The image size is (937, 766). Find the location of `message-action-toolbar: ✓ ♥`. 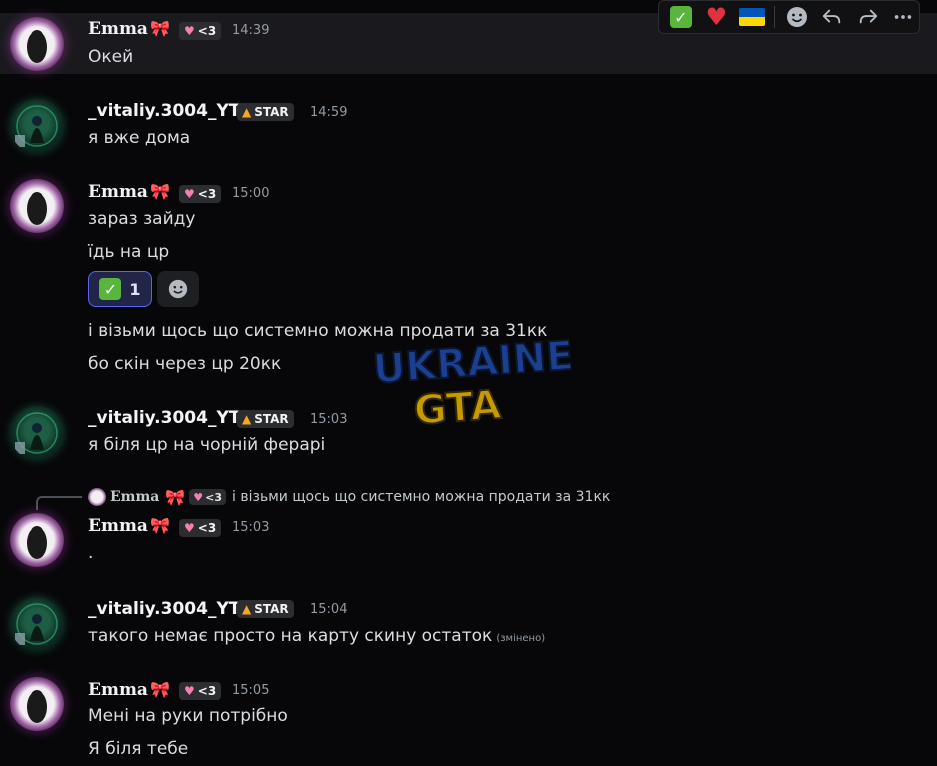

message-action-toolbar: ✓ ♥ is located at coordinates (789, 17).